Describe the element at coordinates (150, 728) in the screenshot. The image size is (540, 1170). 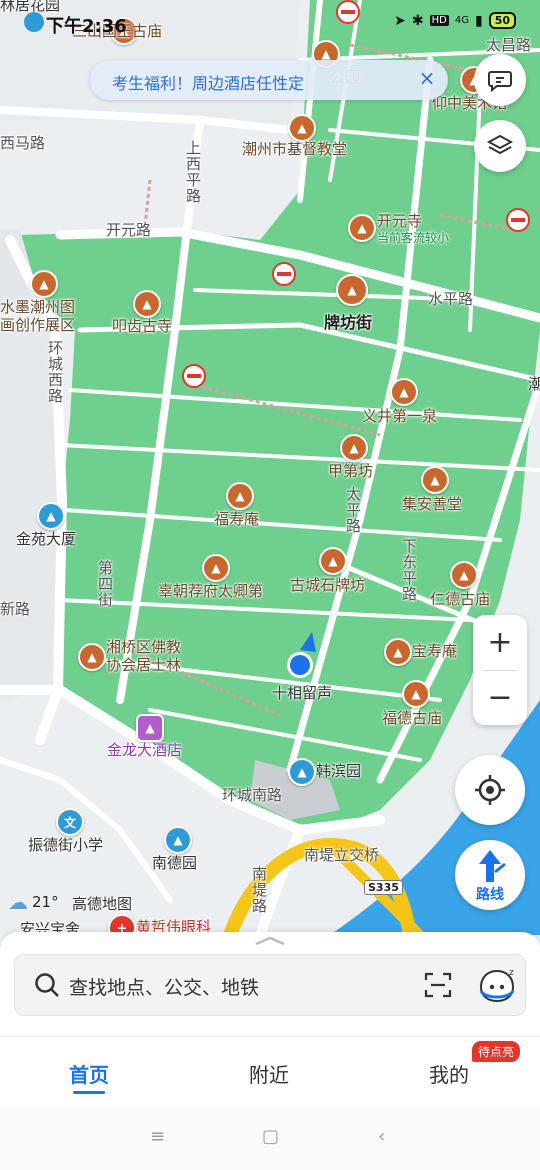
I see `hotel-icon: ▲` at that location.